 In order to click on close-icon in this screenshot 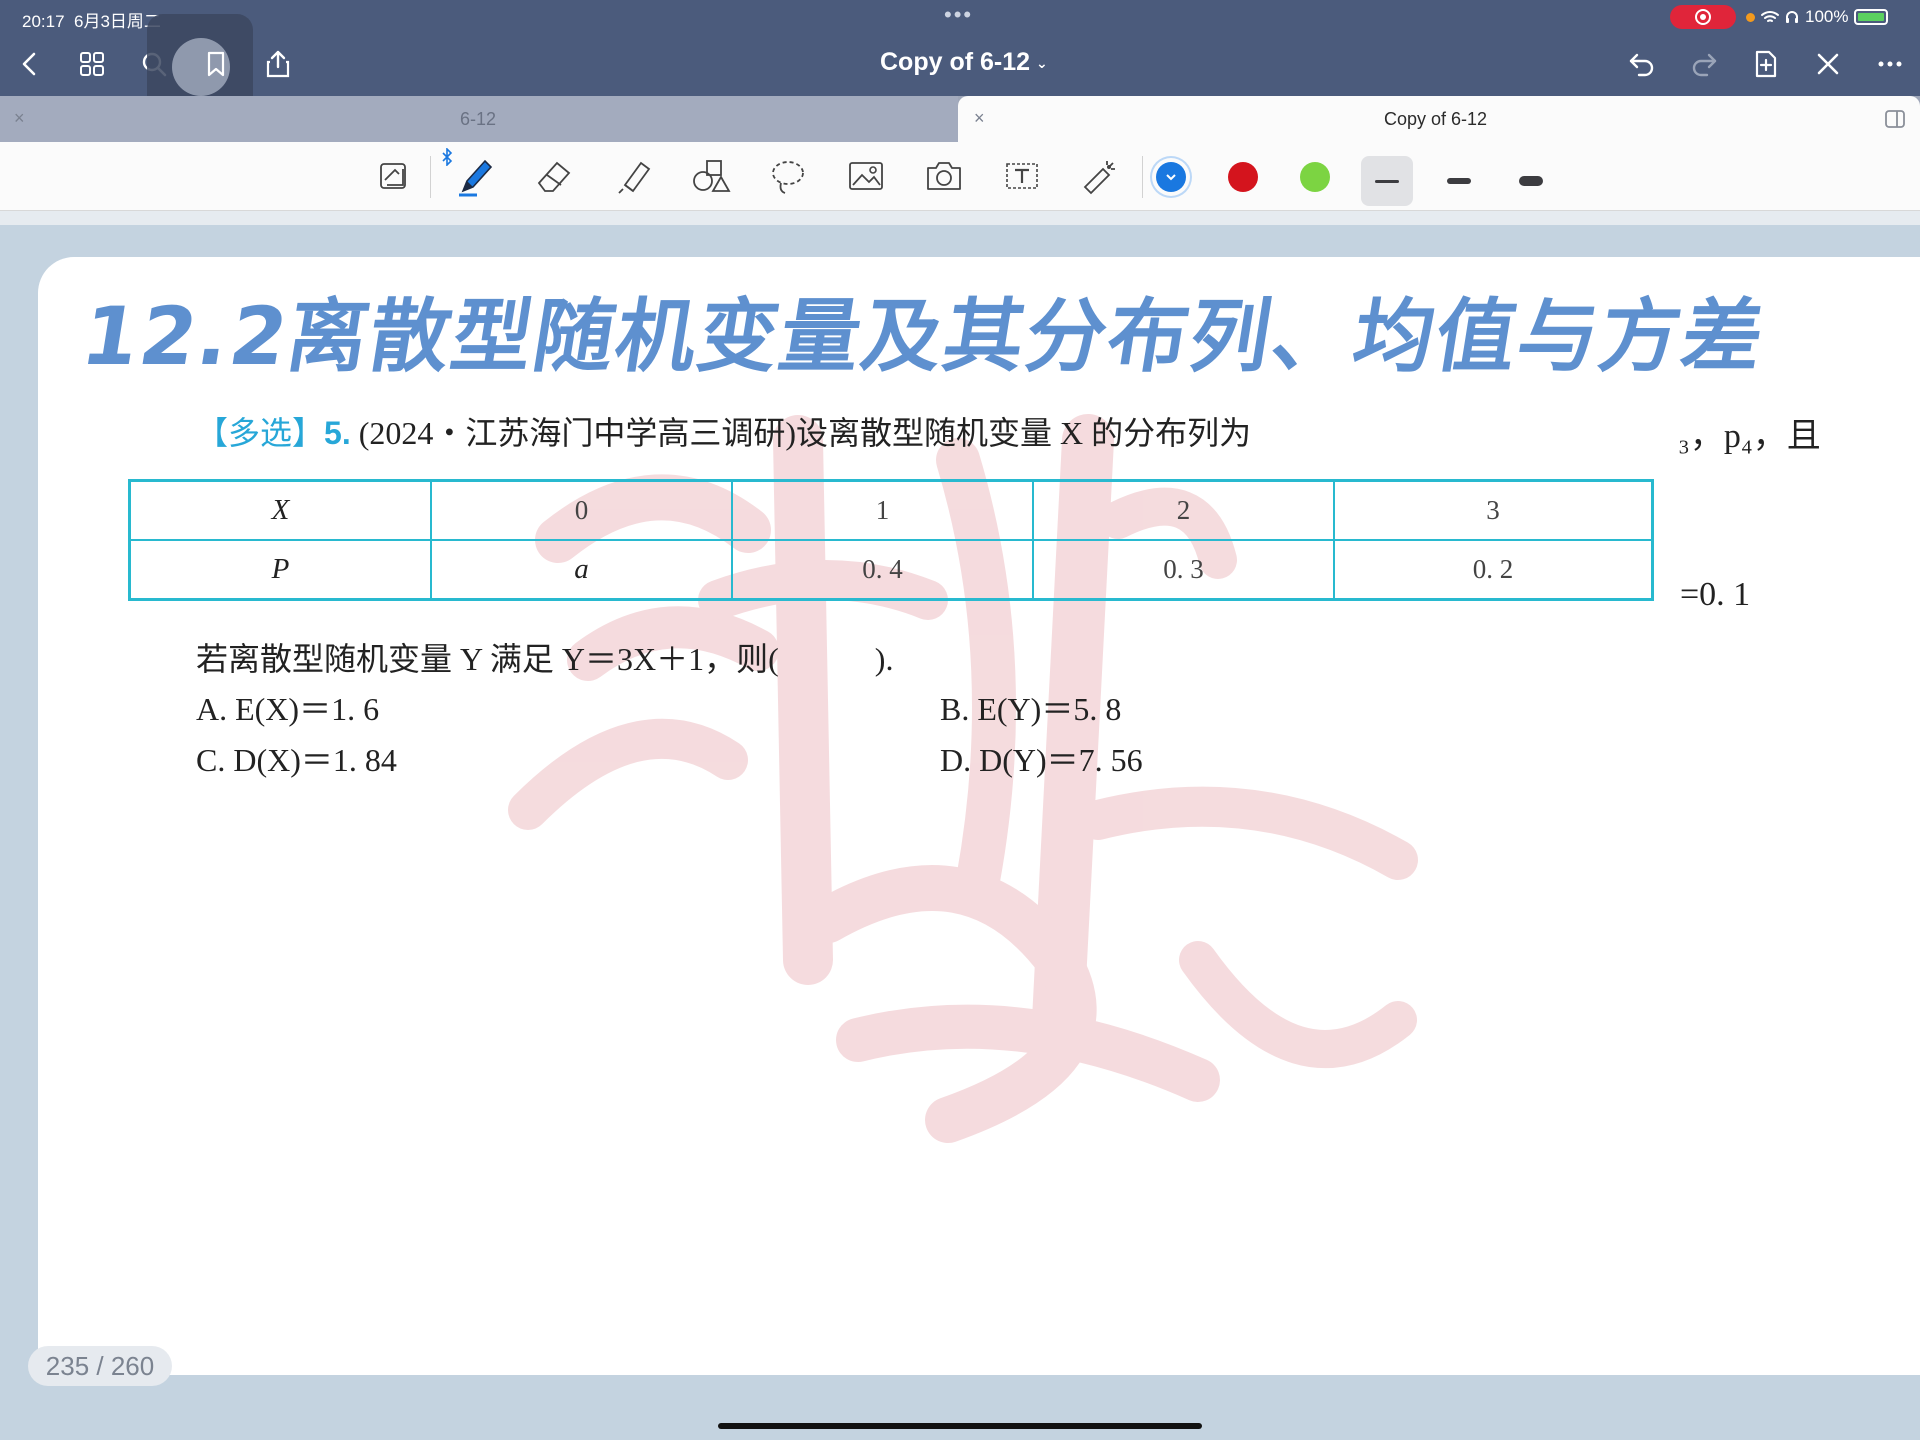, I will do `click(1828, 64)`.